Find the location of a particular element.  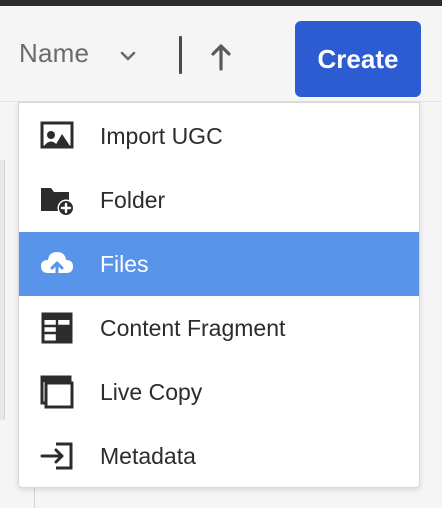

menu-item-label: Metadata is located at coordinates (148, 456).